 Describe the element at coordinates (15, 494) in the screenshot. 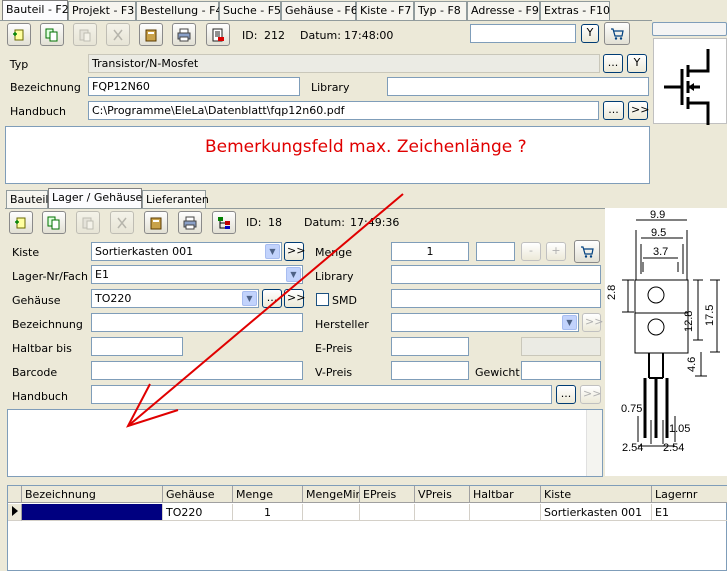

I see `grid-indicator-header` at that location.